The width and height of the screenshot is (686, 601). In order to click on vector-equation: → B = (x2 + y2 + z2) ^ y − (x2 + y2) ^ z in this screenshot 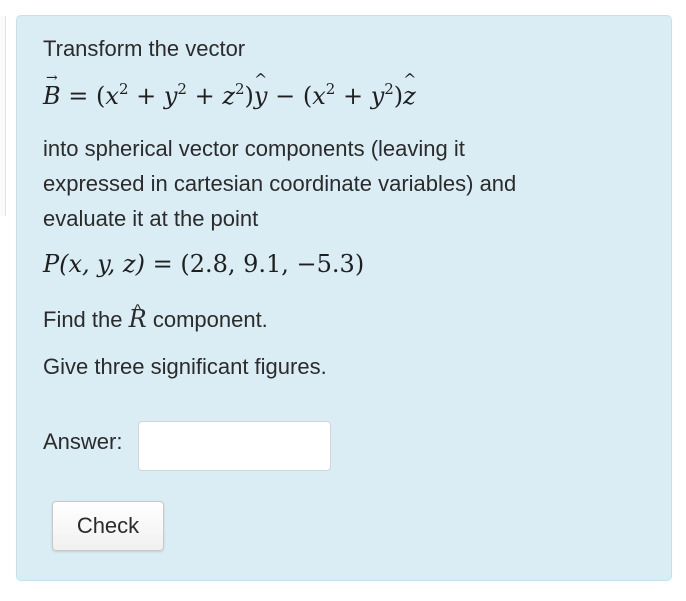, I will do `click(230, 90)`.